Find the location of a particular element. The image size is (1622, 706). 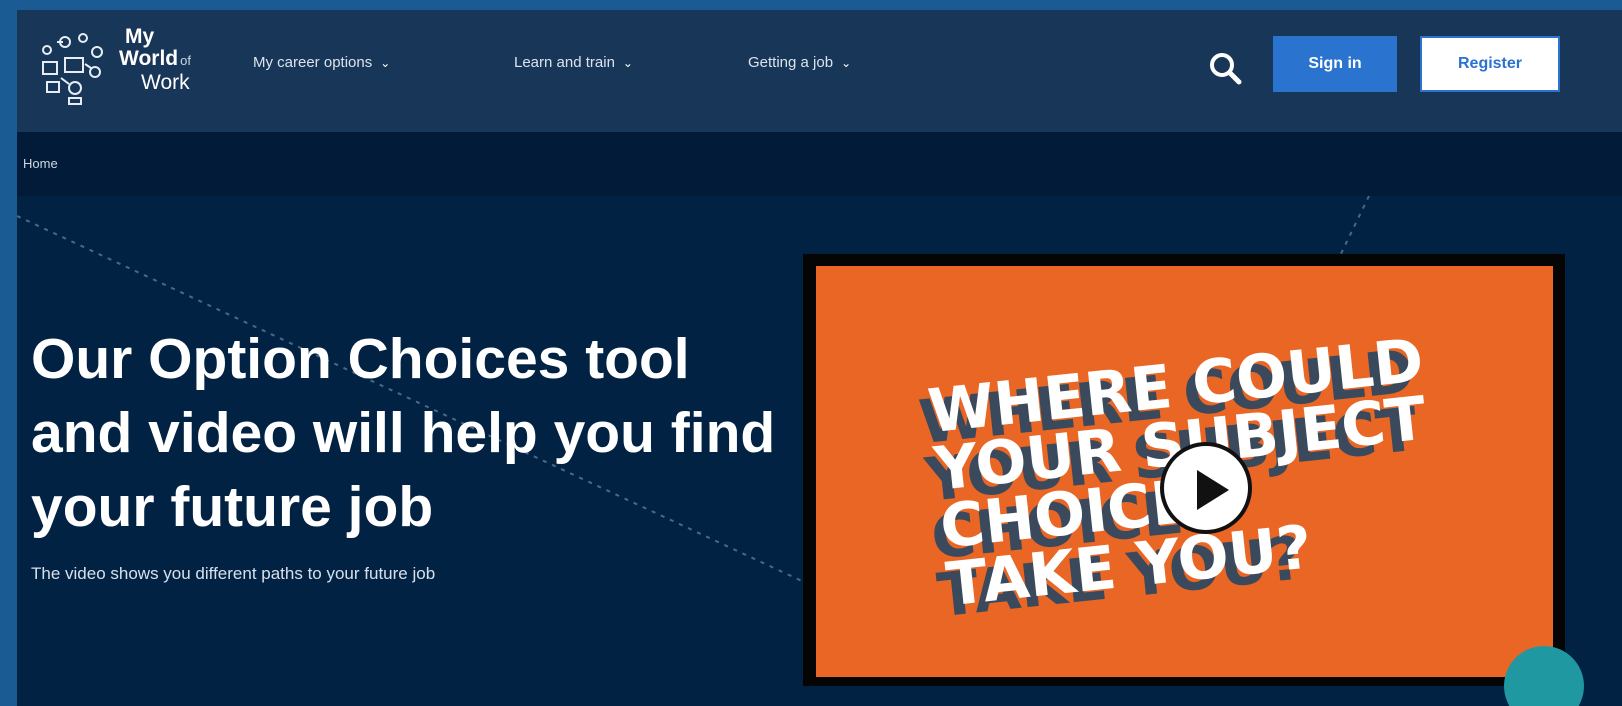

play-icon is located at coordinates (1206, 488).